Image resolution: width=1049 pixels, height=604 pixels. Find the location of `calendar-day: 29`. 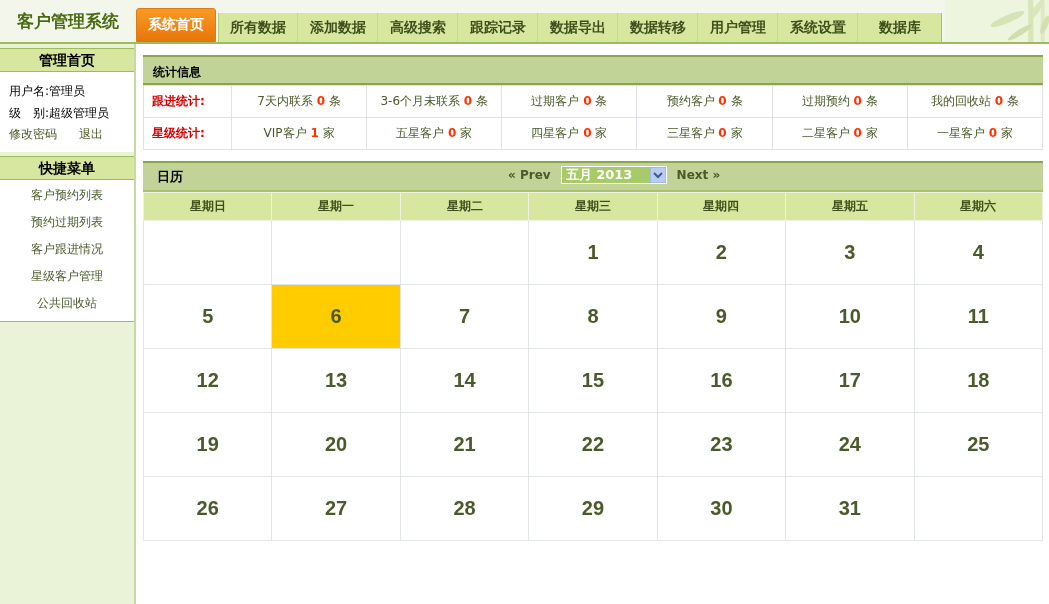

calendar-day: 29 is located at coordinates (593, 508).